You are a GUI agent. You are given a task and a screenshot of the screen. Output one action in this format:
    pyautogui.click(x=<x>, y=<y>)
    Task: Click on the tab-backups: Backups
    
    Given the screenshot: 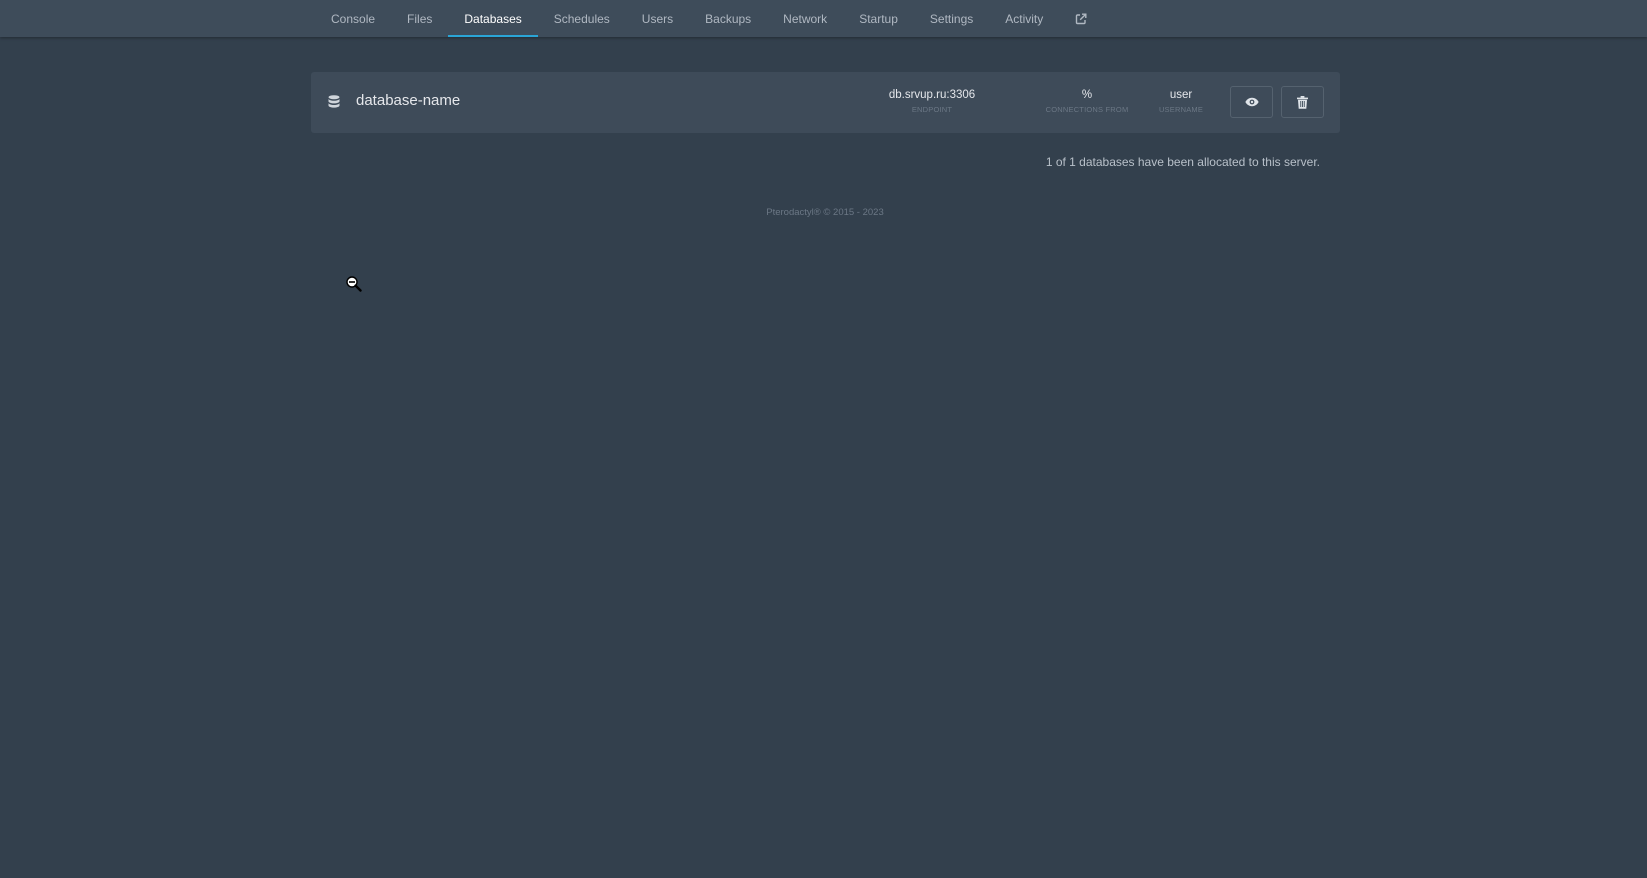 What is the action you would take?
    pyautogui.click(x=728, y=18)
    